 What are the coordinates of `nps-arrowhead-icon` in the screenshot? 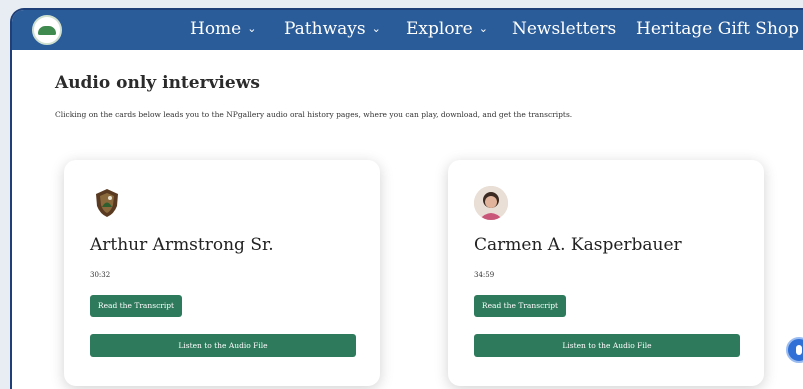 It's located at (107, 203).